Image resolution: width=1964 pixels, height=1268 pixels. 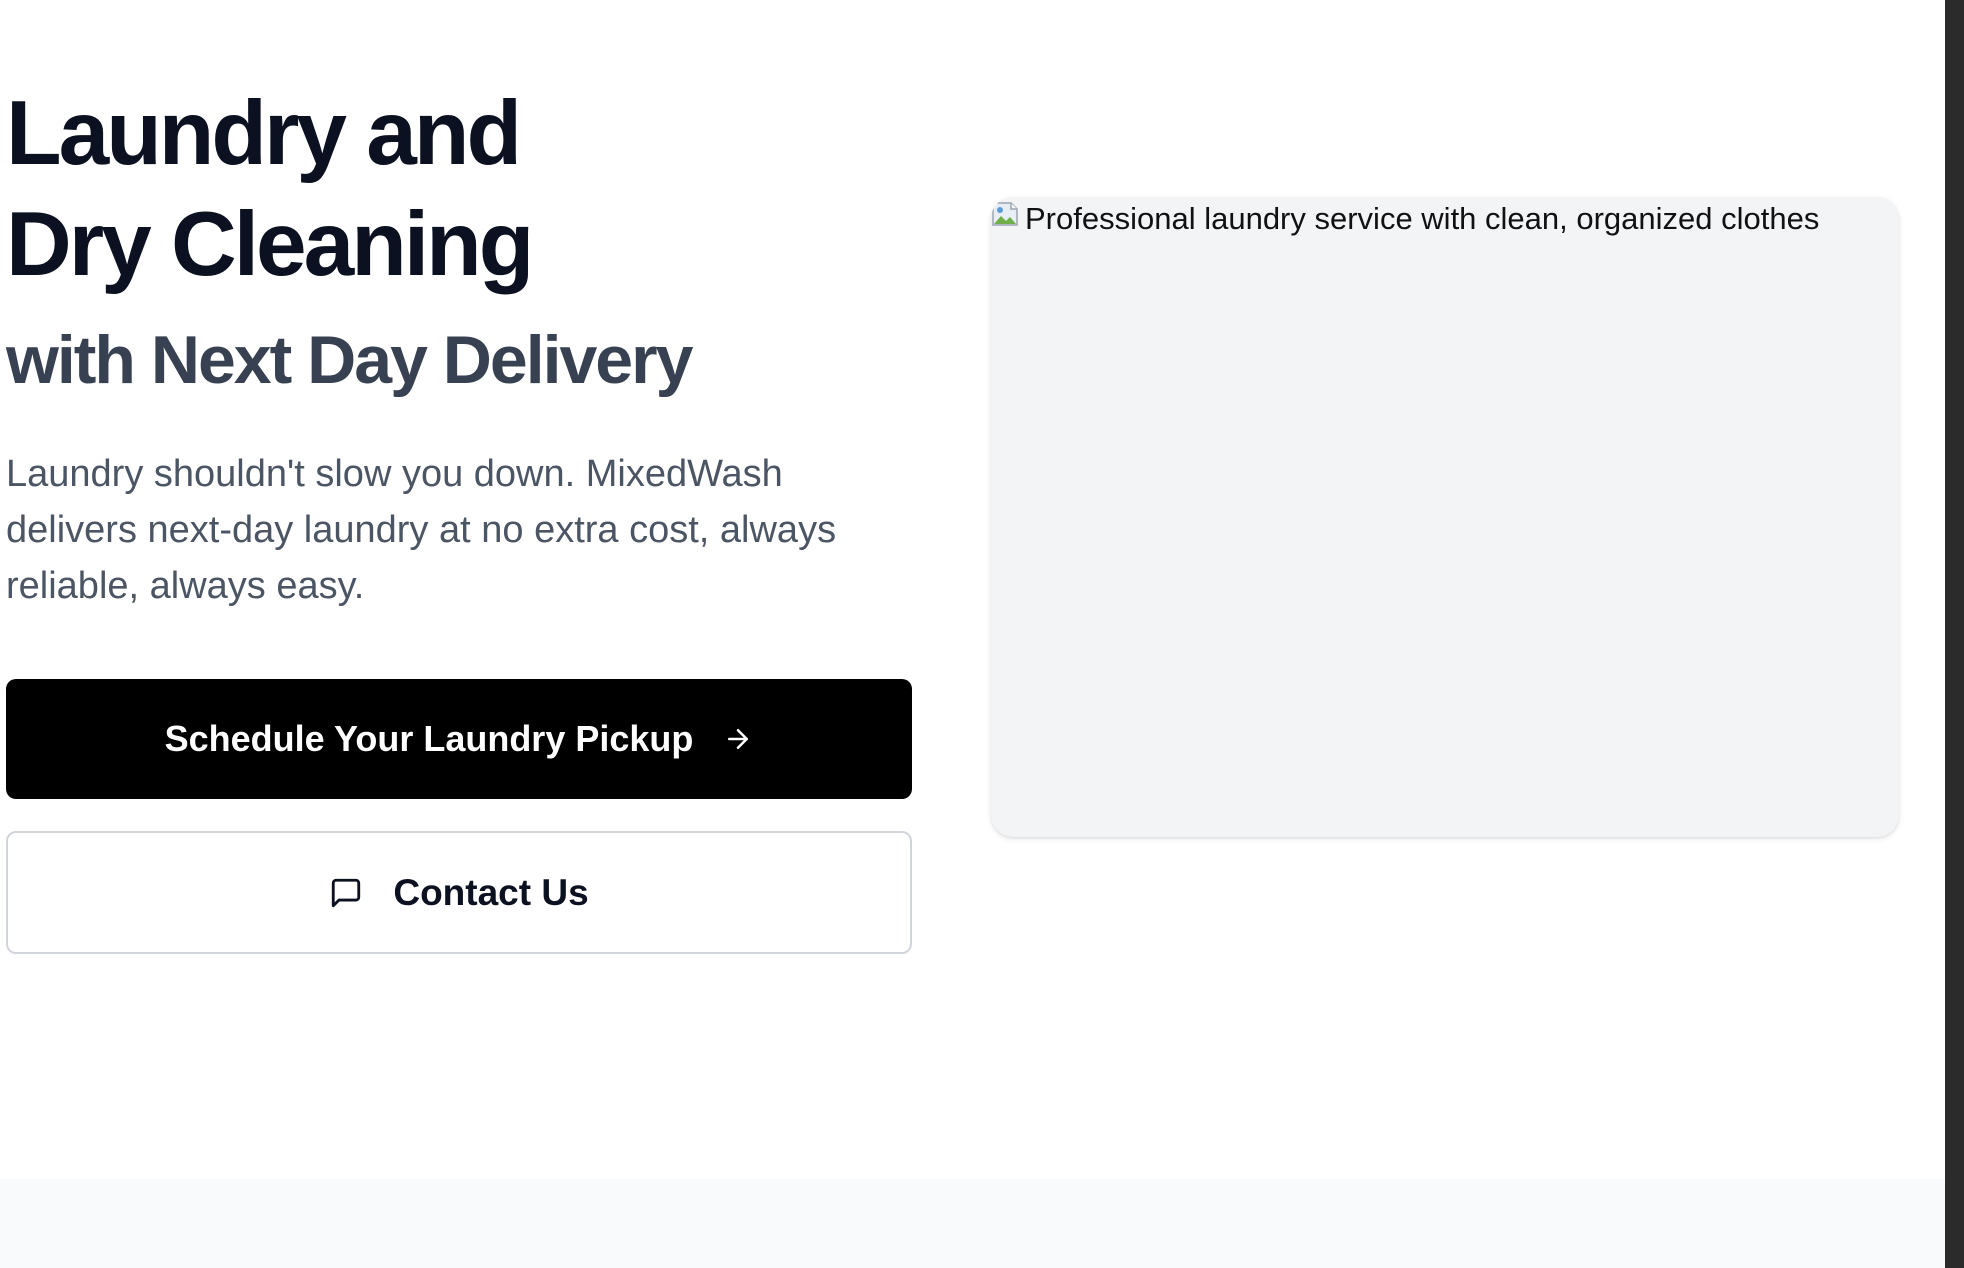 What do you see at coordinates (270, 244) in the screenshot?
I see `hero-title-line-2: Dry Cleaning` at bounding box center [270, 244].